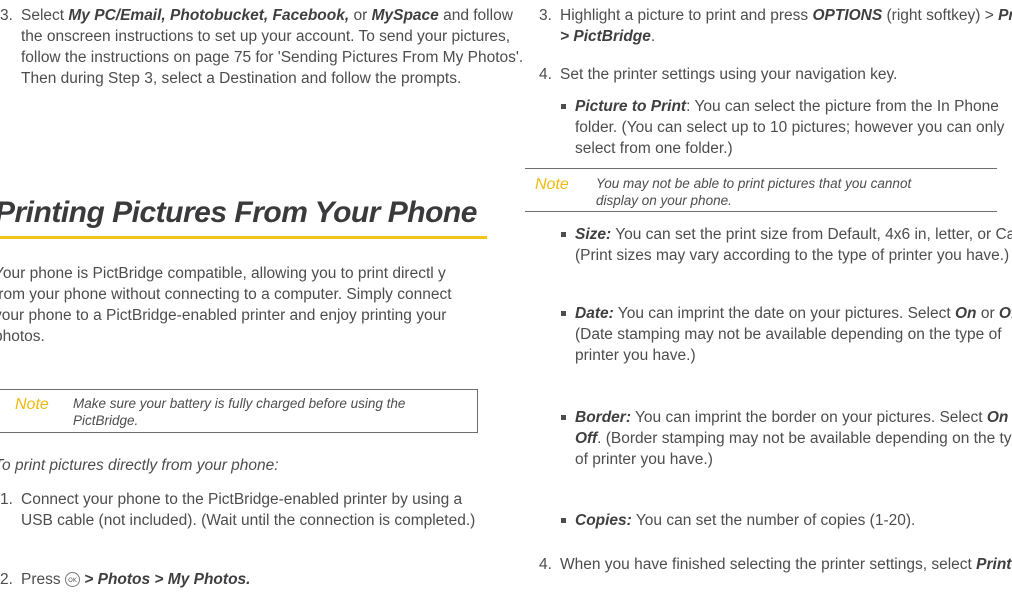 This screenshot has height=615, width=1012. What do you see at coordinates (603, 417) in the screenshot?
I see `bullet-label: Border:` at bounding box center [603, 417].